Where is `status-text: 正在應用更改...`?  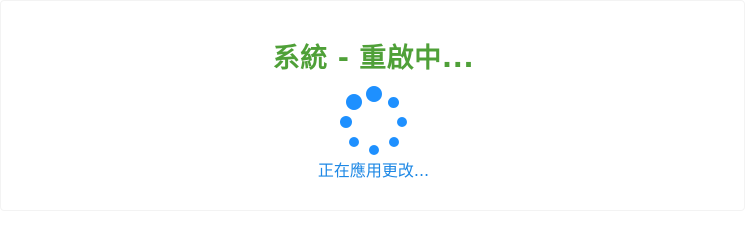 status-text: 正在應用更改... is located at coordinates (373, 170).